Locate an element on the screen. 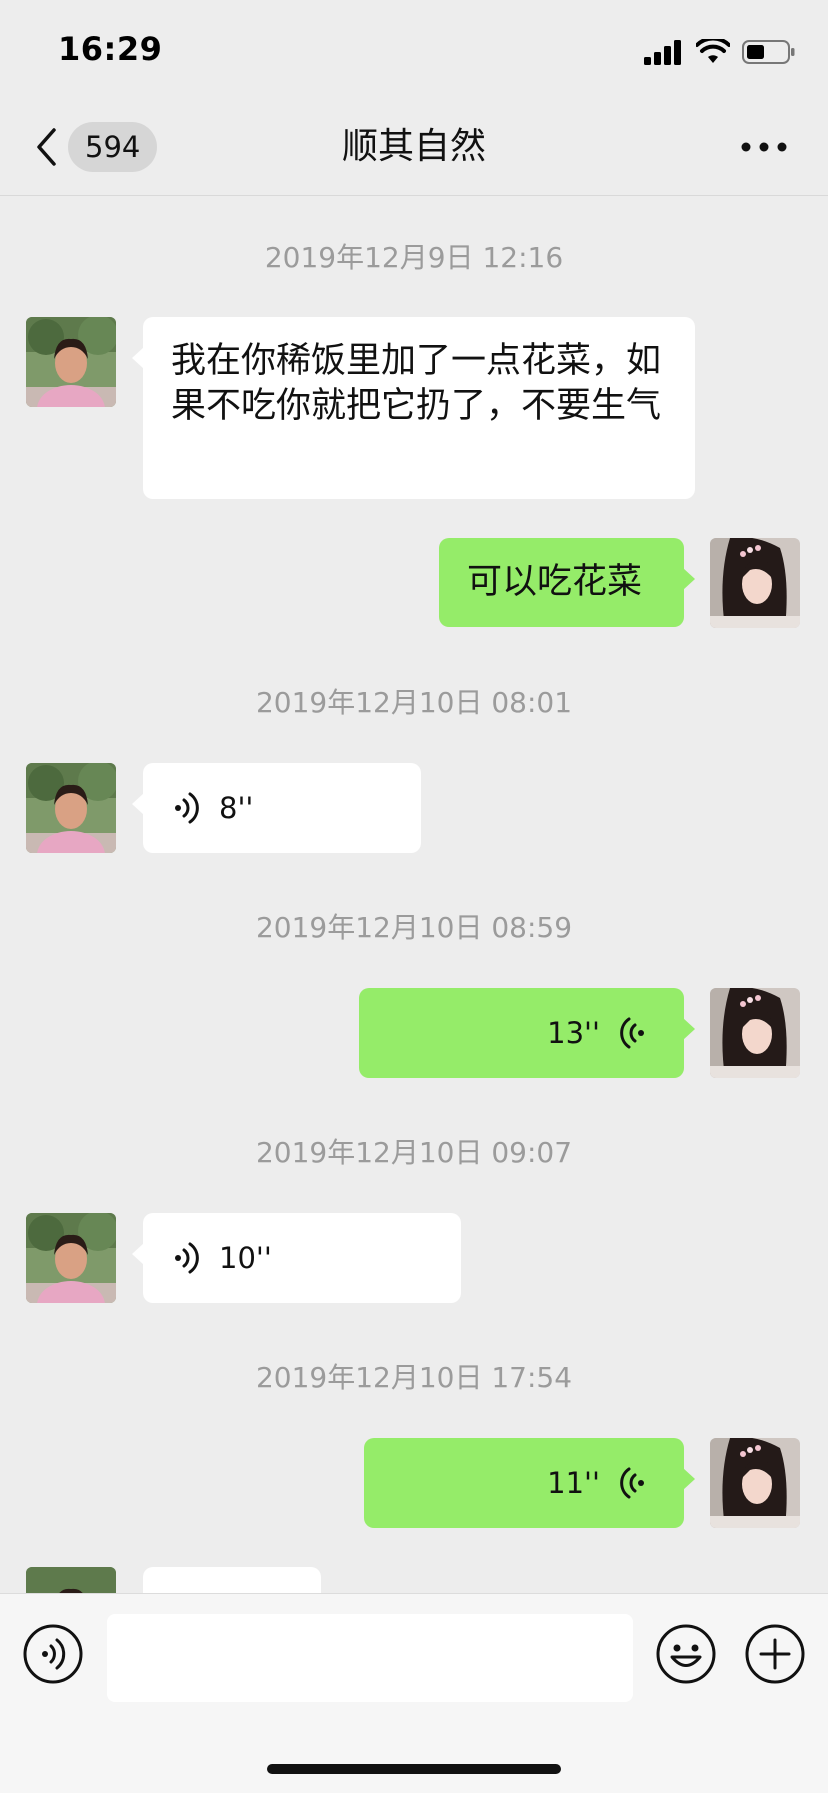  status-time: 16:29 is located at coordinates (110, 49).